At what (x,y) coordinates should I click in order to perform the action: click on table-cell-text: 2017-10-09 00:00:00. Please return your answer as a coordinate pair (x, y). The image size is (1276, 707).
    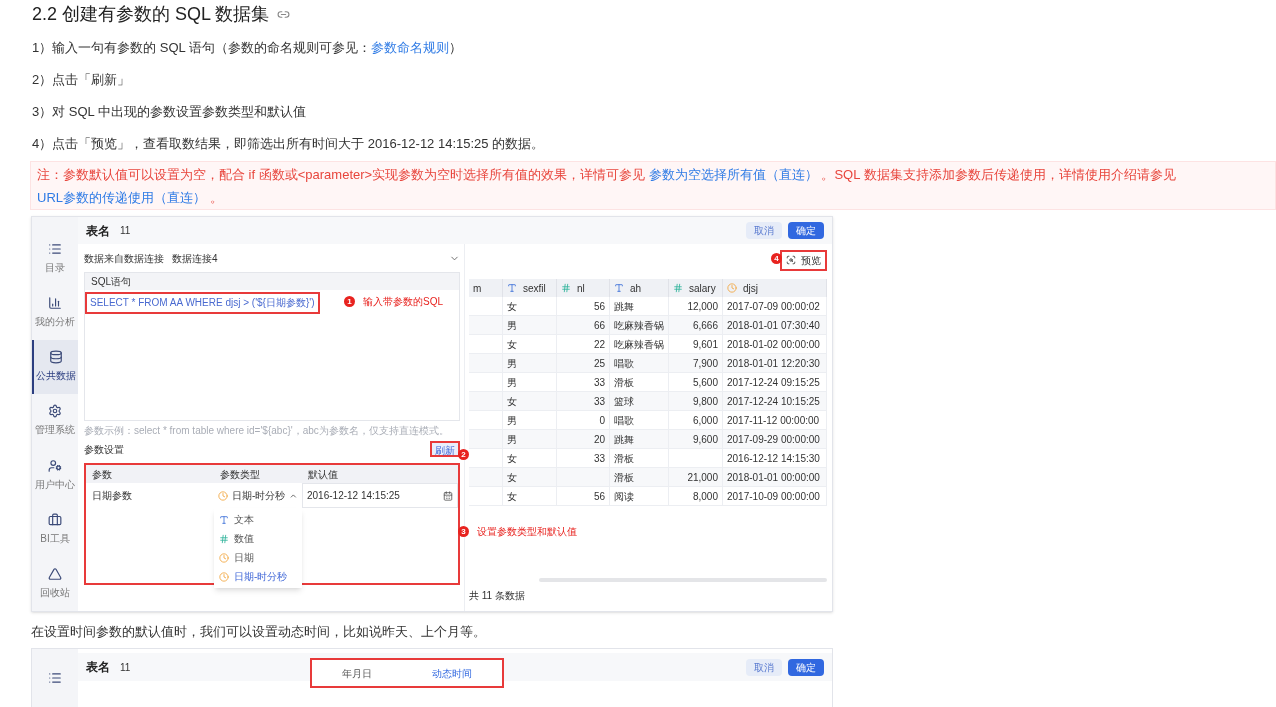
    Looking at the image, I should click on (773, 496).